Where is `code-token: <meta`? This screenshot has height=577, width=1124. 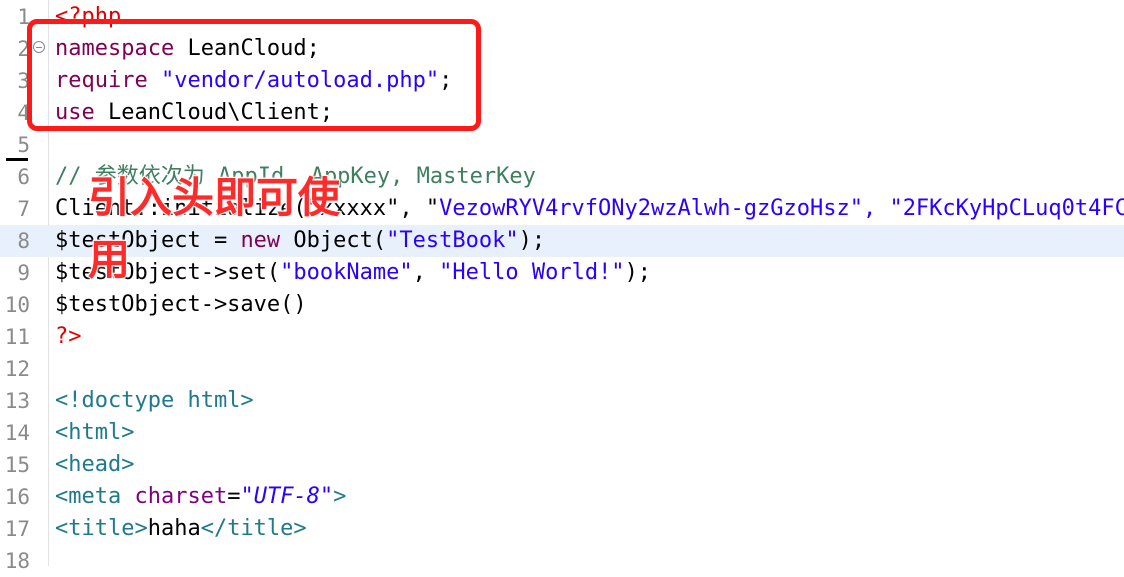
code-token: <meta is located at coordinates (95, 496).